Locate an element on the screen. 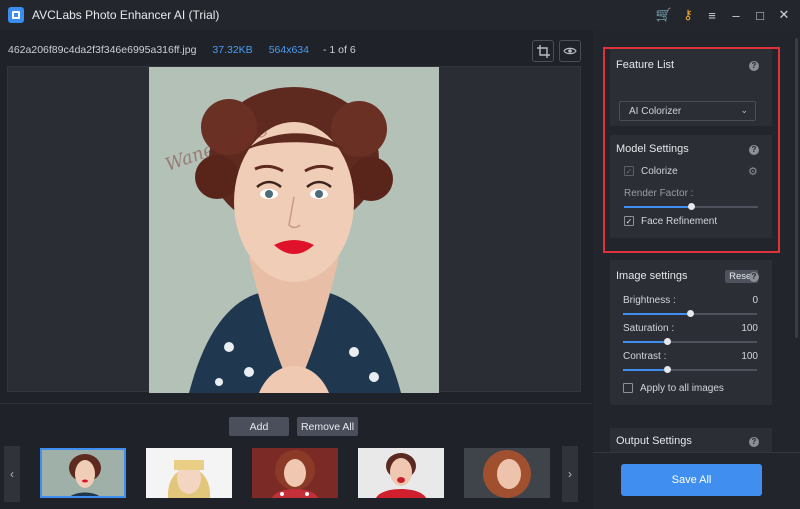  file-size: 37.32KB is located at coordinates (232, 50).